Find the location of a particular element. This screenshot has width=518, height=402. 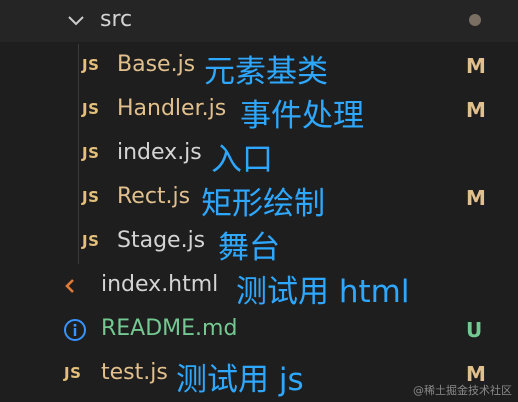

file-name: Rect.js is located at coordinates (154, 196).